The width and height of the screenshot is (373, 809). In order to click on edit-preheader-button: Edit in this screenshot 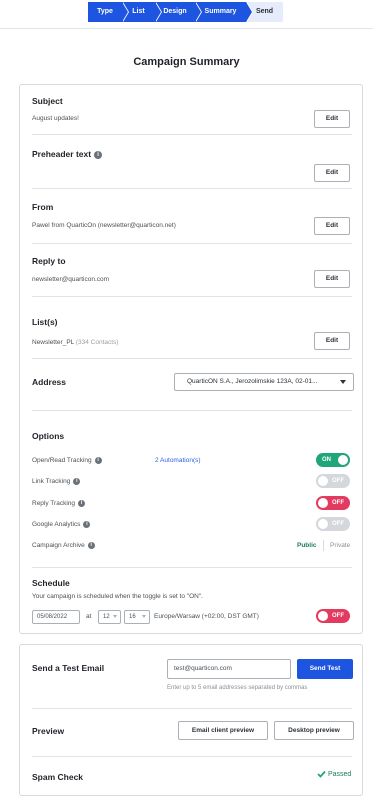, I will do `click(332, 173)`.